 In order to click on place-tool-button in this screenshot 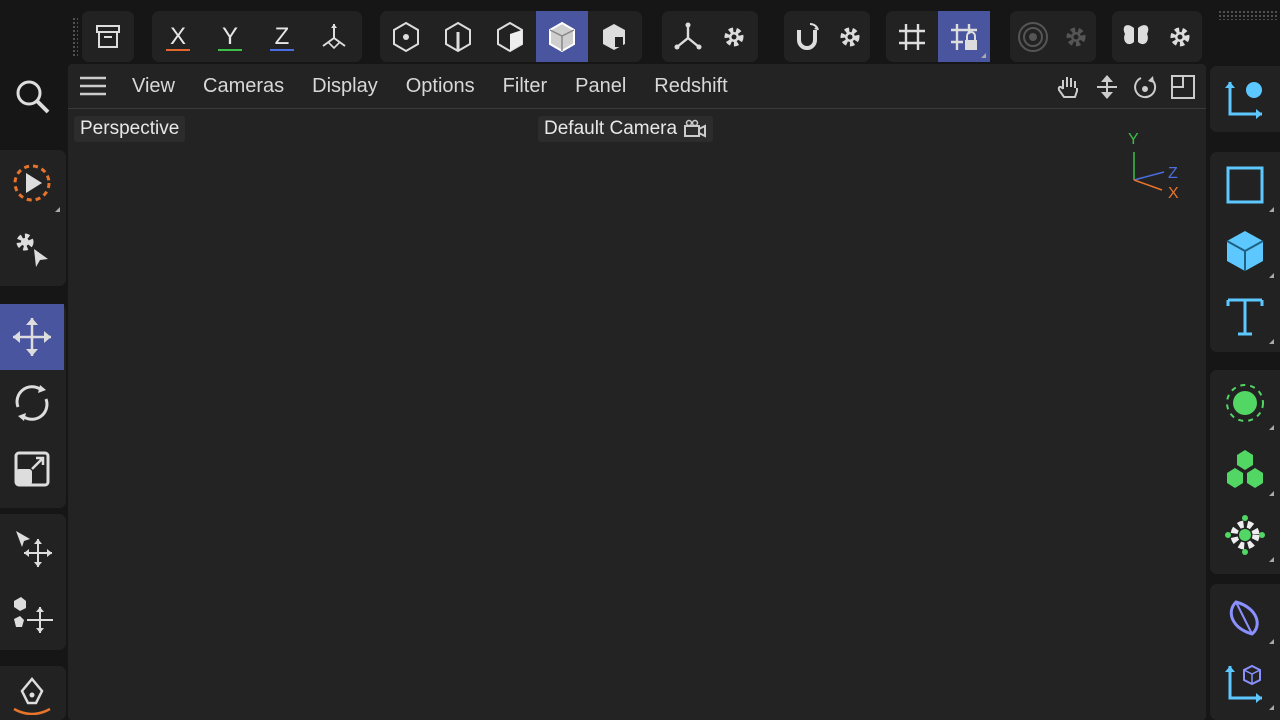, I will do `click(32, 547)`.